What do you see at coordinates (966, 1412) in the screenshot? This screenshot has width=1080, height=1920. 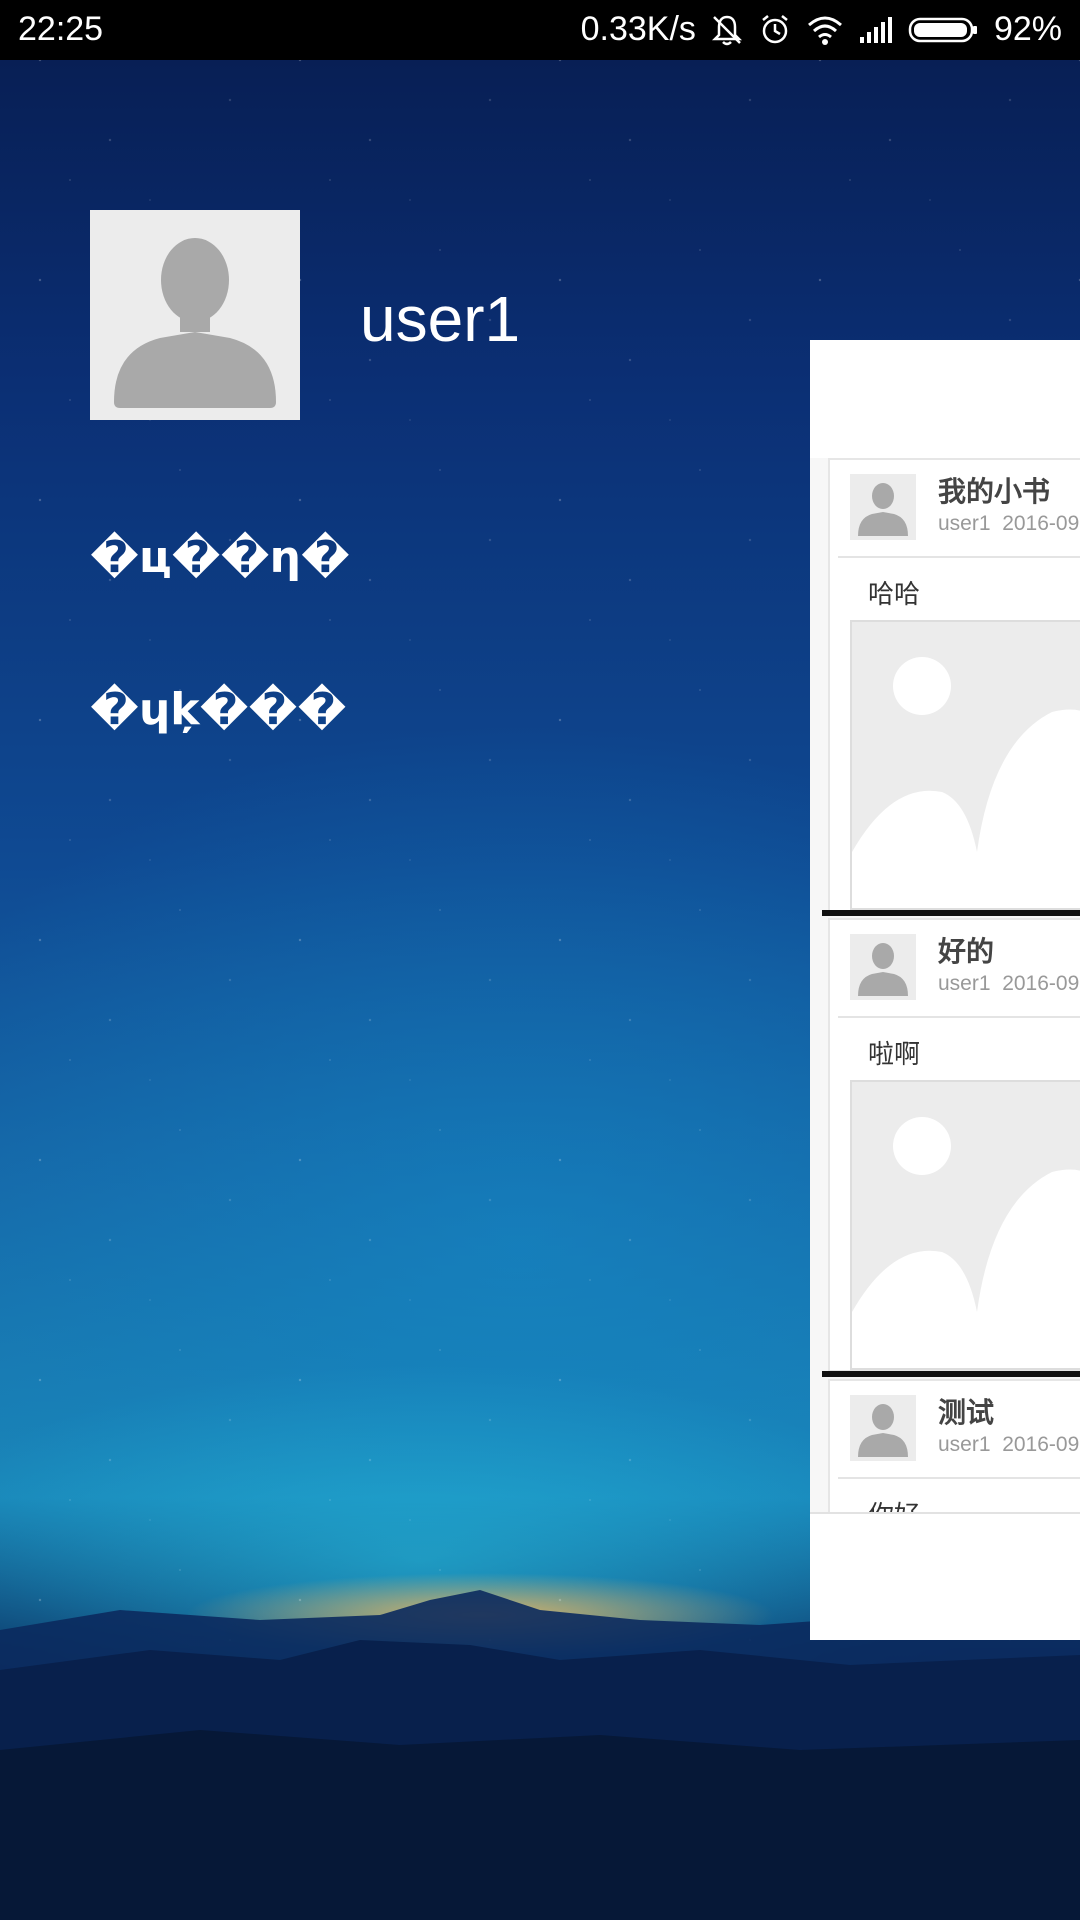 I see `post-title: 测试` at bounding box center [966, 1412].